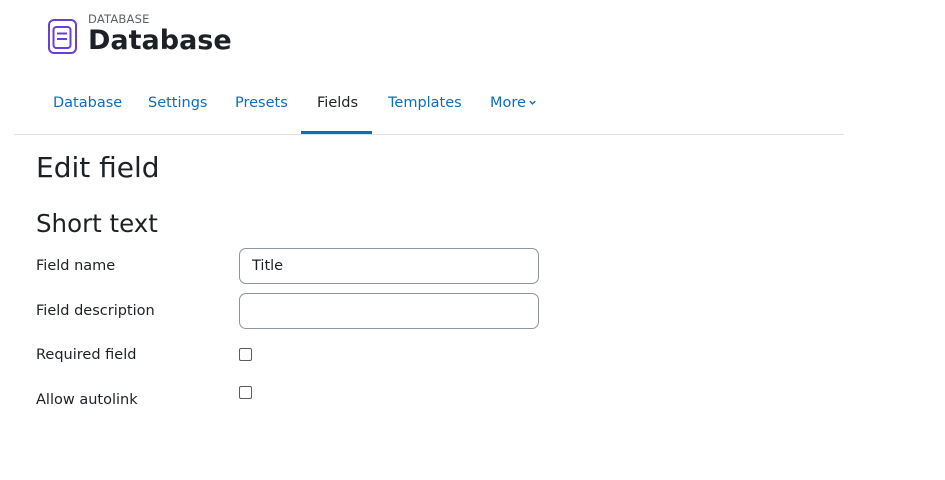  I want to click on allow-autolink-checkbox, so click(245, 392).